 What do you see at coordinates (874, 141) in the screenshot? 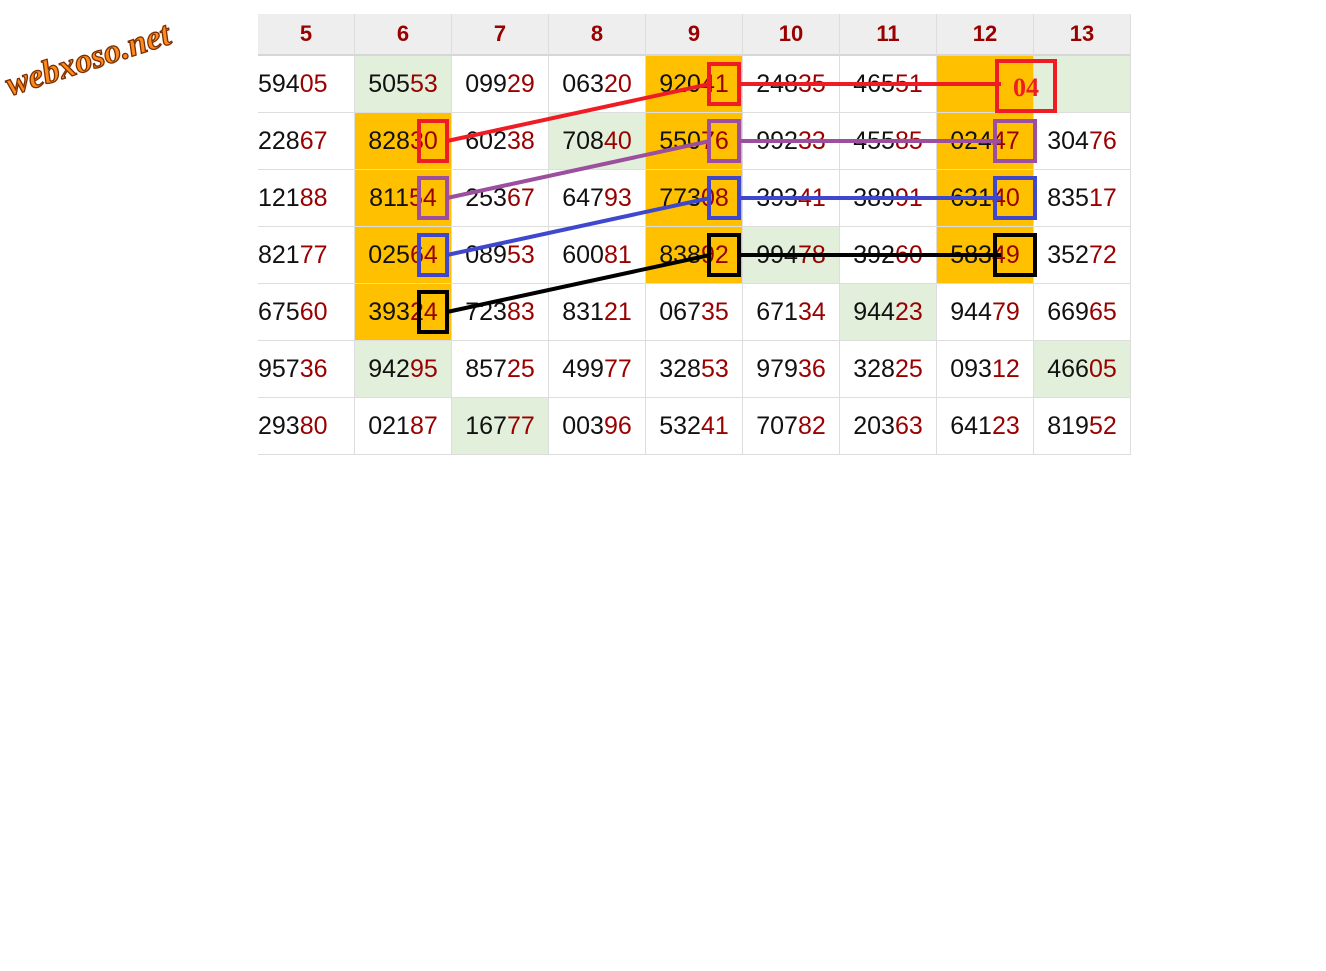
I see `number-head: 455` at bounding box center [874, 141].